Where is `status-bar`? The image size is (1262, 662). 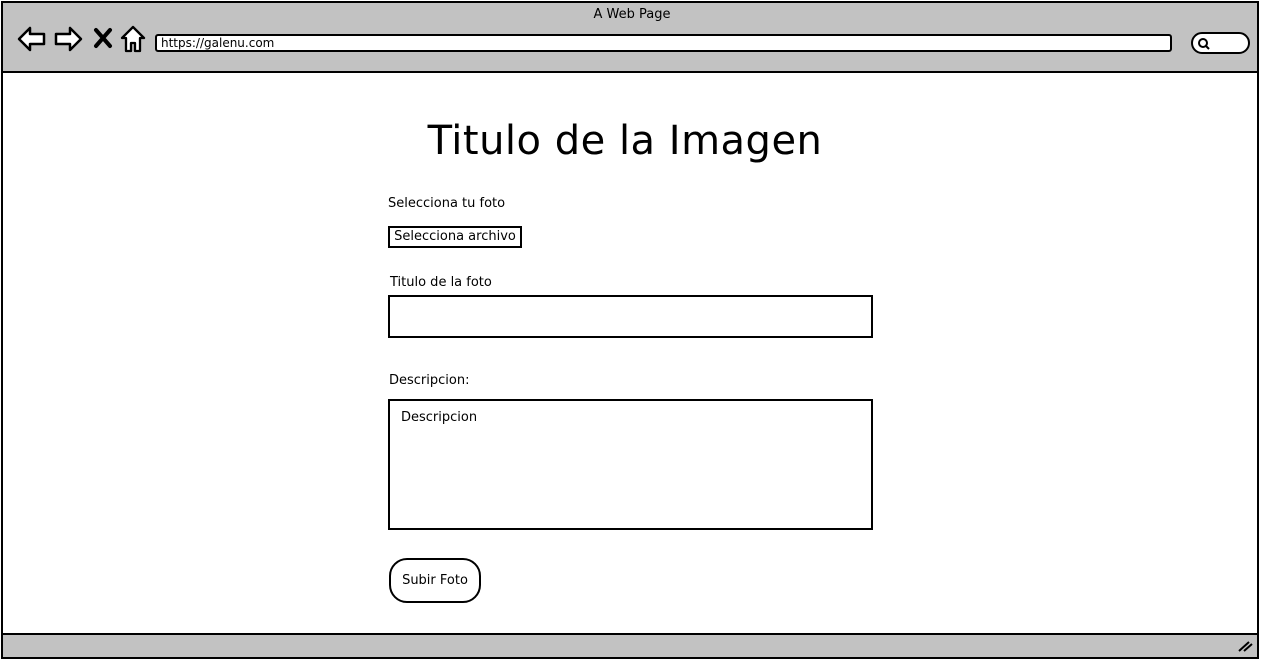
status-bar is located at coordinates (630, 646).